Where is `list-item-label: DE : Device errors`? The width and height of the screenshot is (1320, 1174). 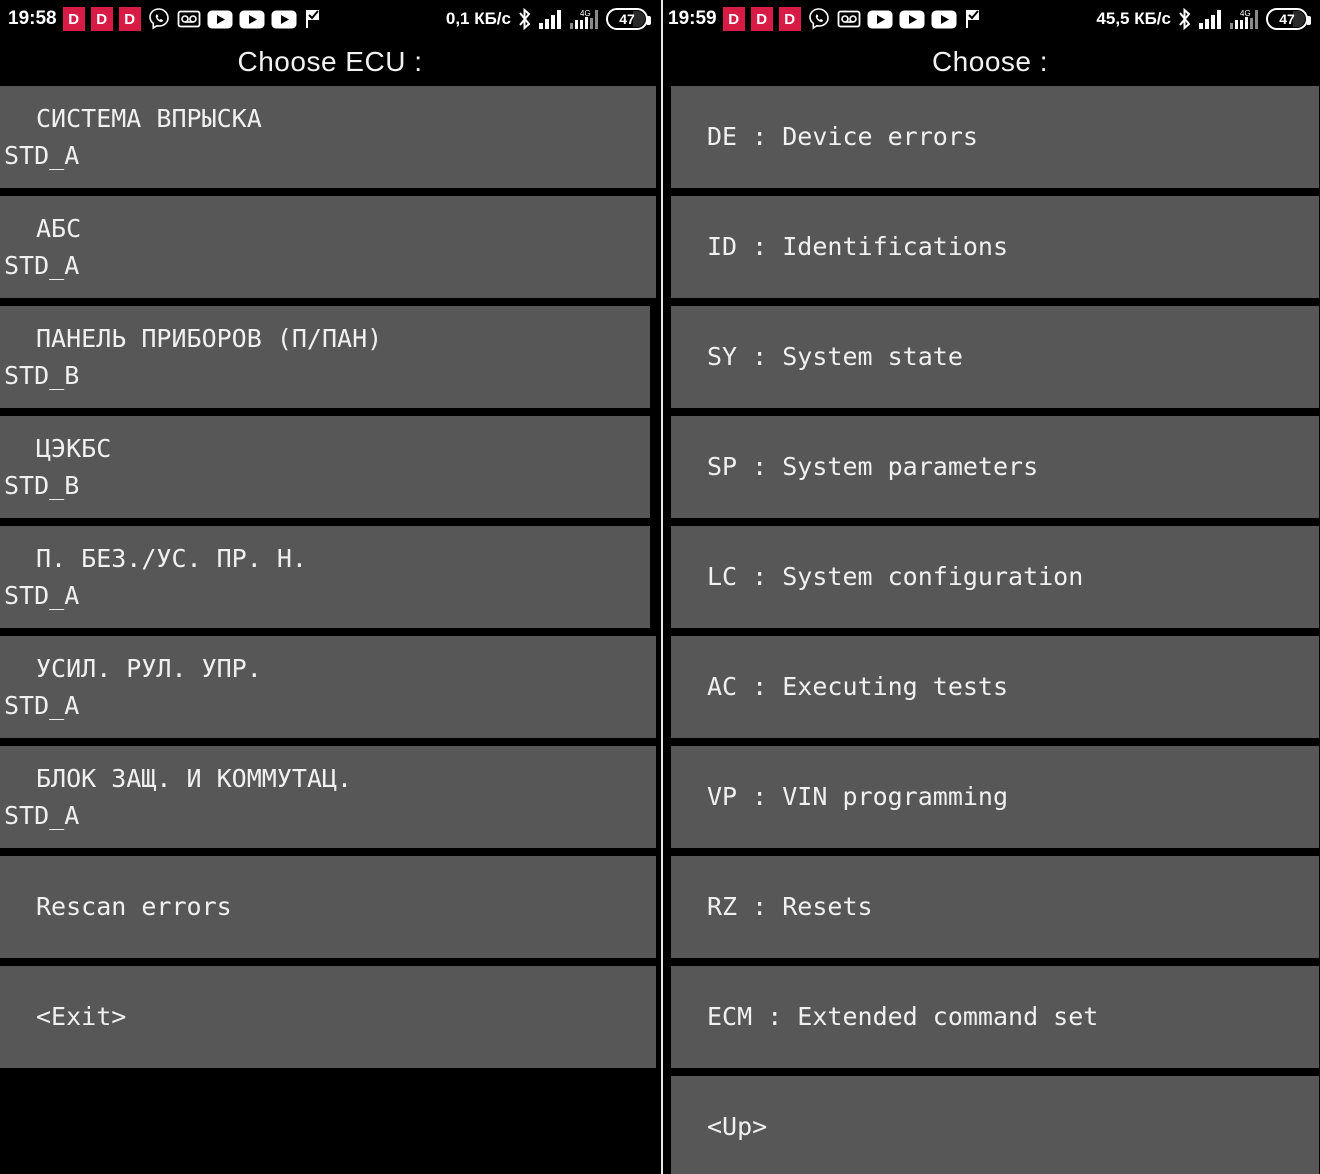
list-item-label: DE : Device errors is located at coordinates (842, 137).